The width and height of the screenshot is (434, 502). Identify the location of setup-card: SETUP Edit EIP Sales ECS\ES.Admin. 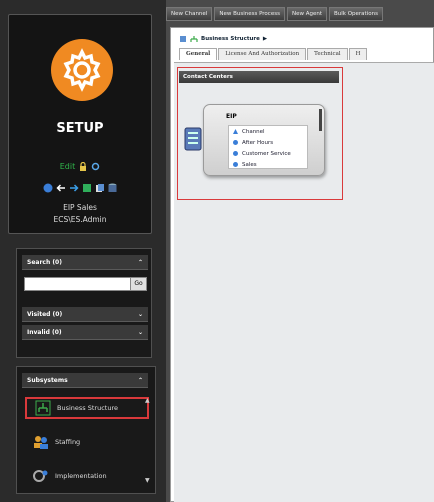
(80, 124).